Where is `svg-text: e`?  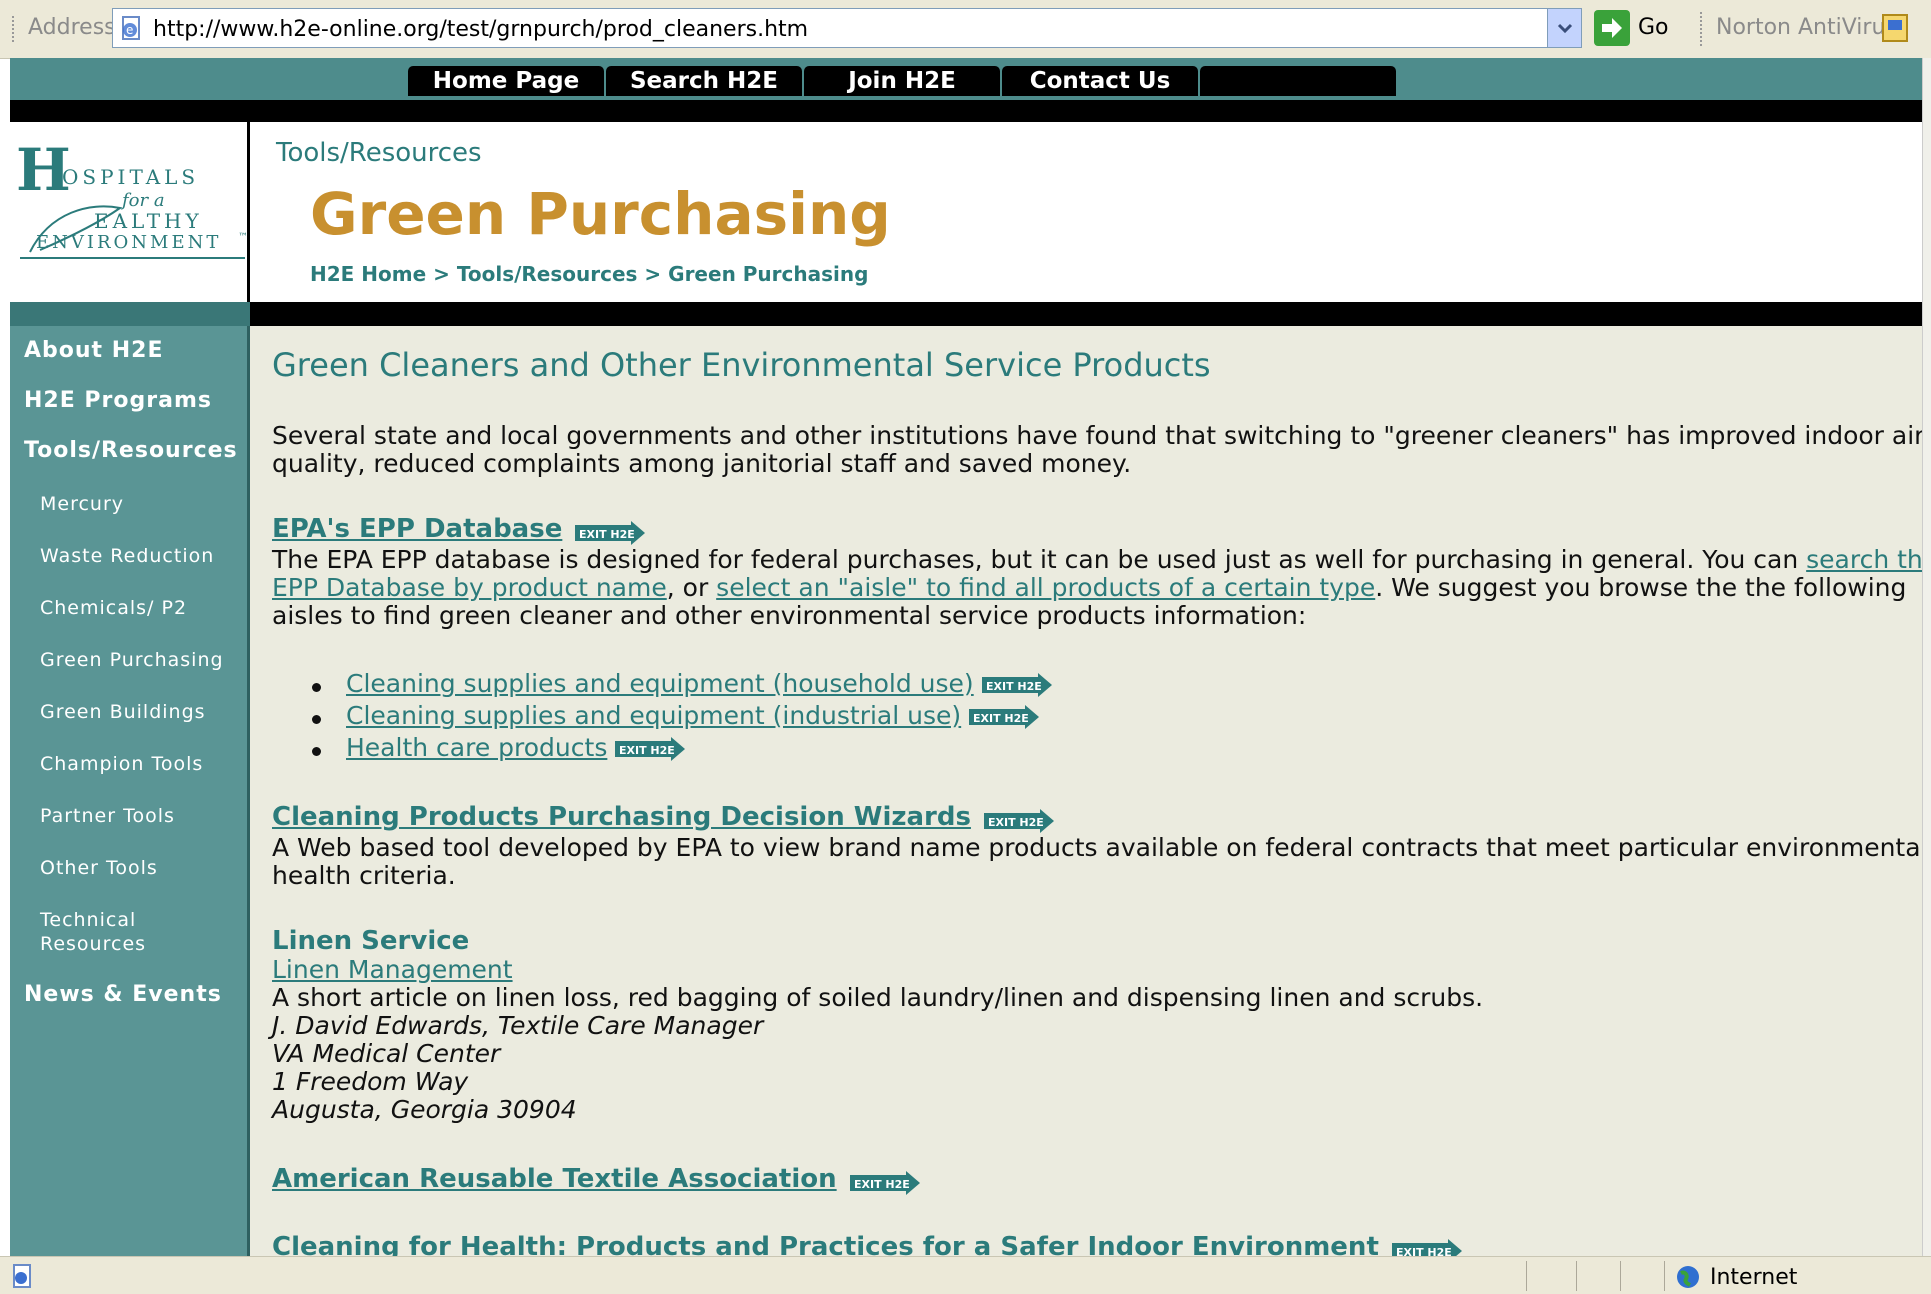
svg-text: e is located at coordinates (129, 30).